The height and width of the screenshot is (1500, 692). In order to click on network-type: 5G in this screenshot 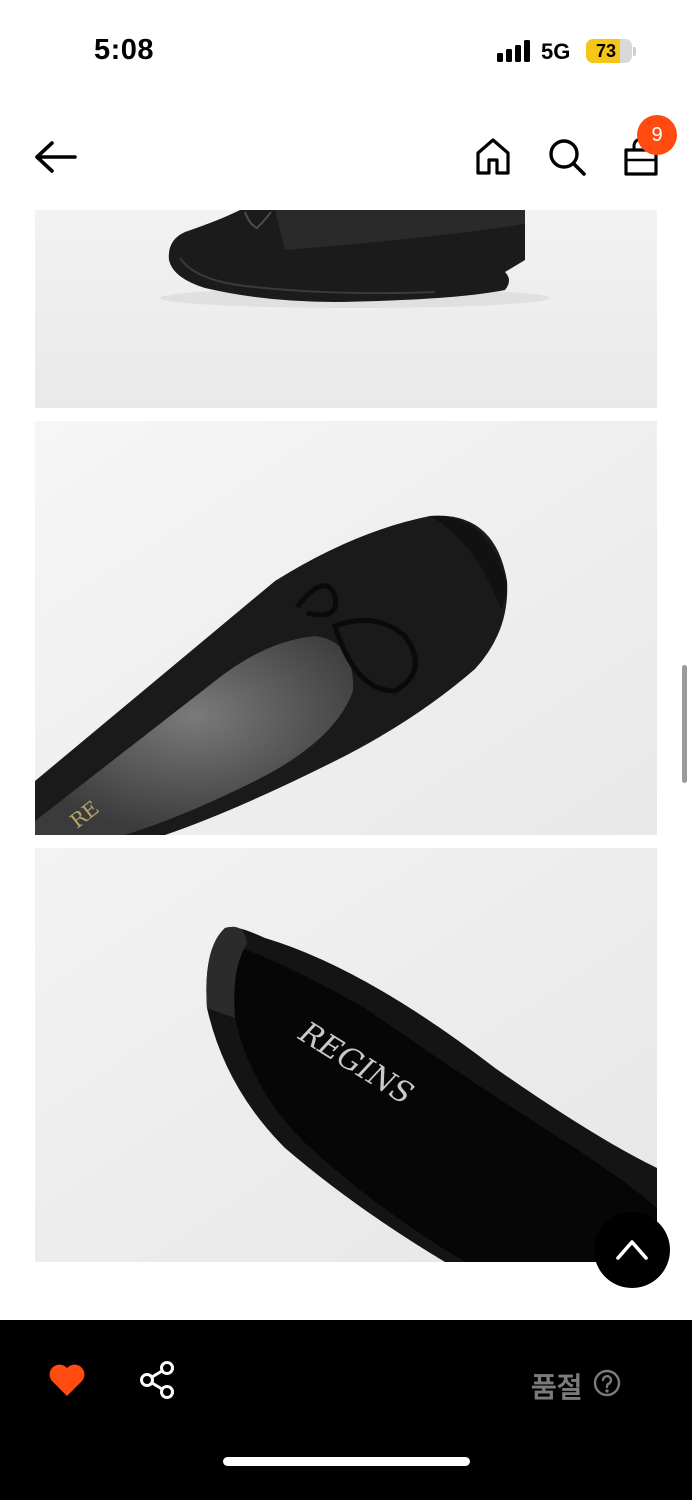, I will do `click(556, 51)`.